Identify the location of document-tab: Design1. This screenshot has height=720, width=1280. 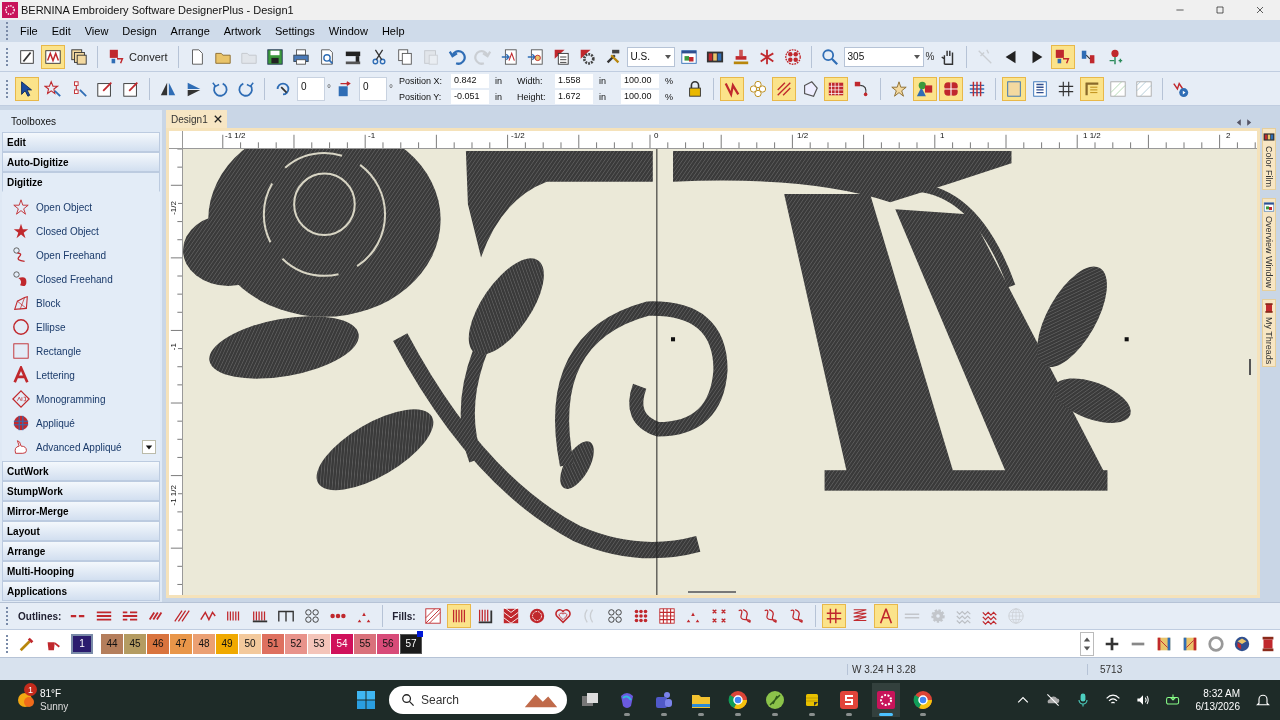
(196, 119).